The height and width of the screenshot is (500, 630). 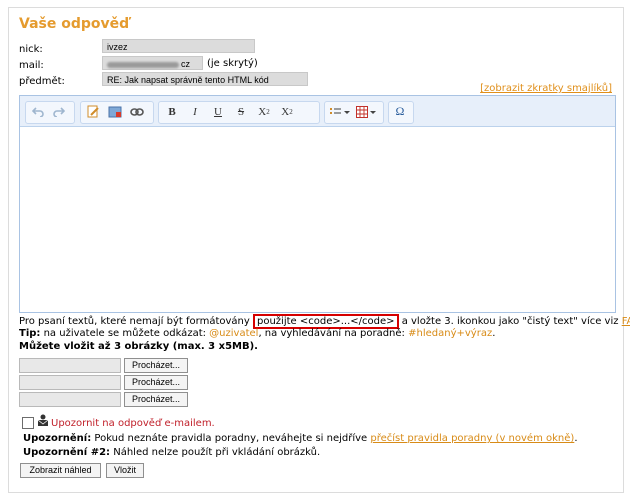 I want to click on list-icon, so click(x=340, y=110).